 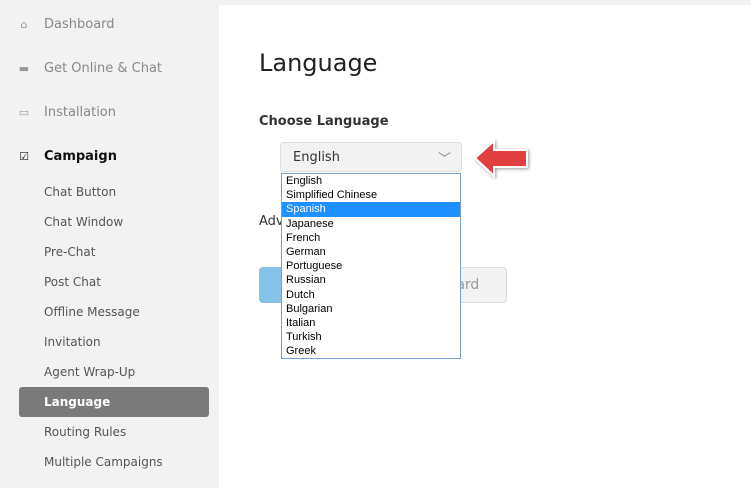 I want to click on language-option: English, so click(x=371, y=181).